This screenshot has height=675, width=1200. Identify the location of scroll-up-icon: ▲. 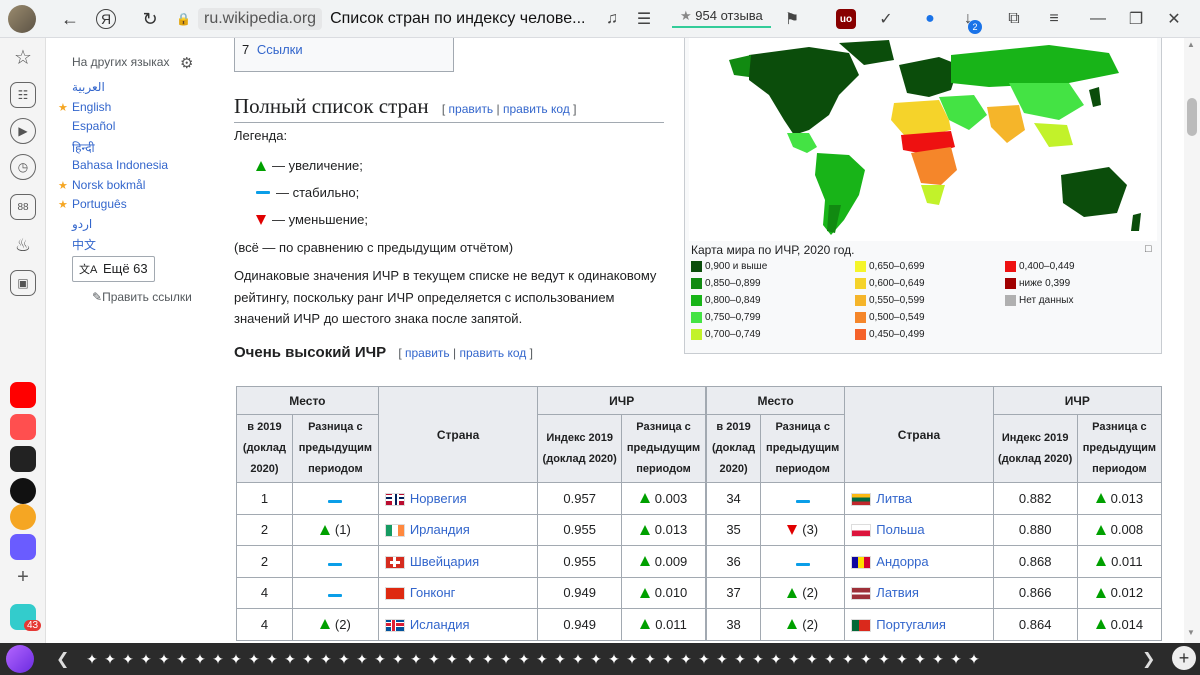
(1191, 44).